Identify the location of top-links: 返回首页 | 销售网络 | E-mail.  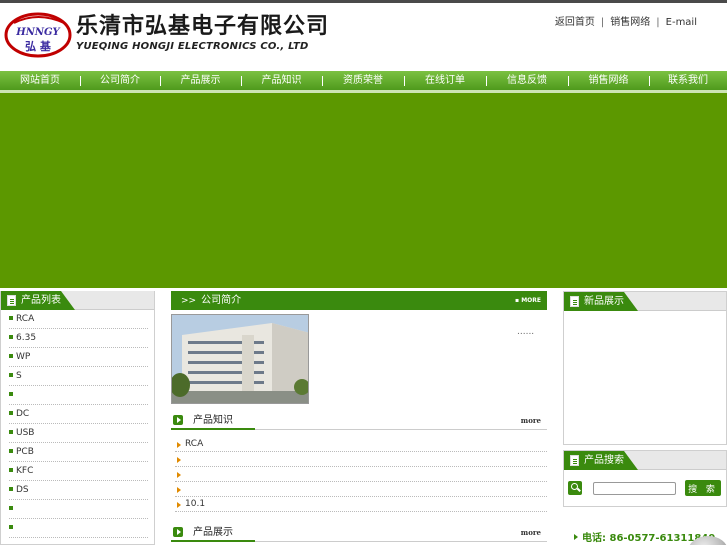
(625, 22).